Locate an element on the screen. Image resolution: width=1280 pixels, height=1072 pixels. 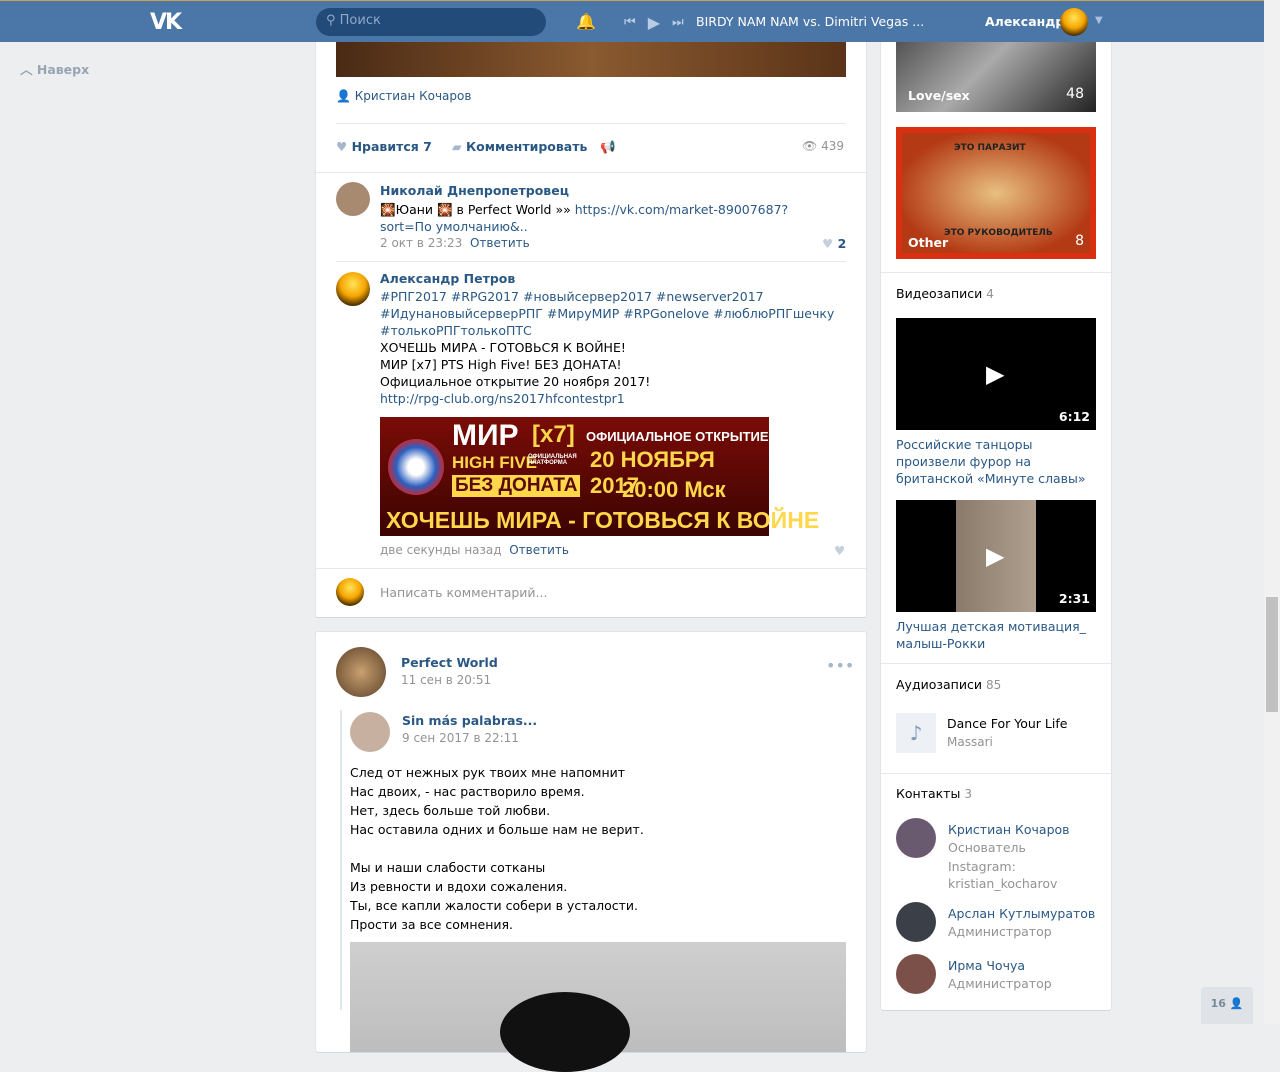
share-icon: 📢 is located at coordinates (608, 147).